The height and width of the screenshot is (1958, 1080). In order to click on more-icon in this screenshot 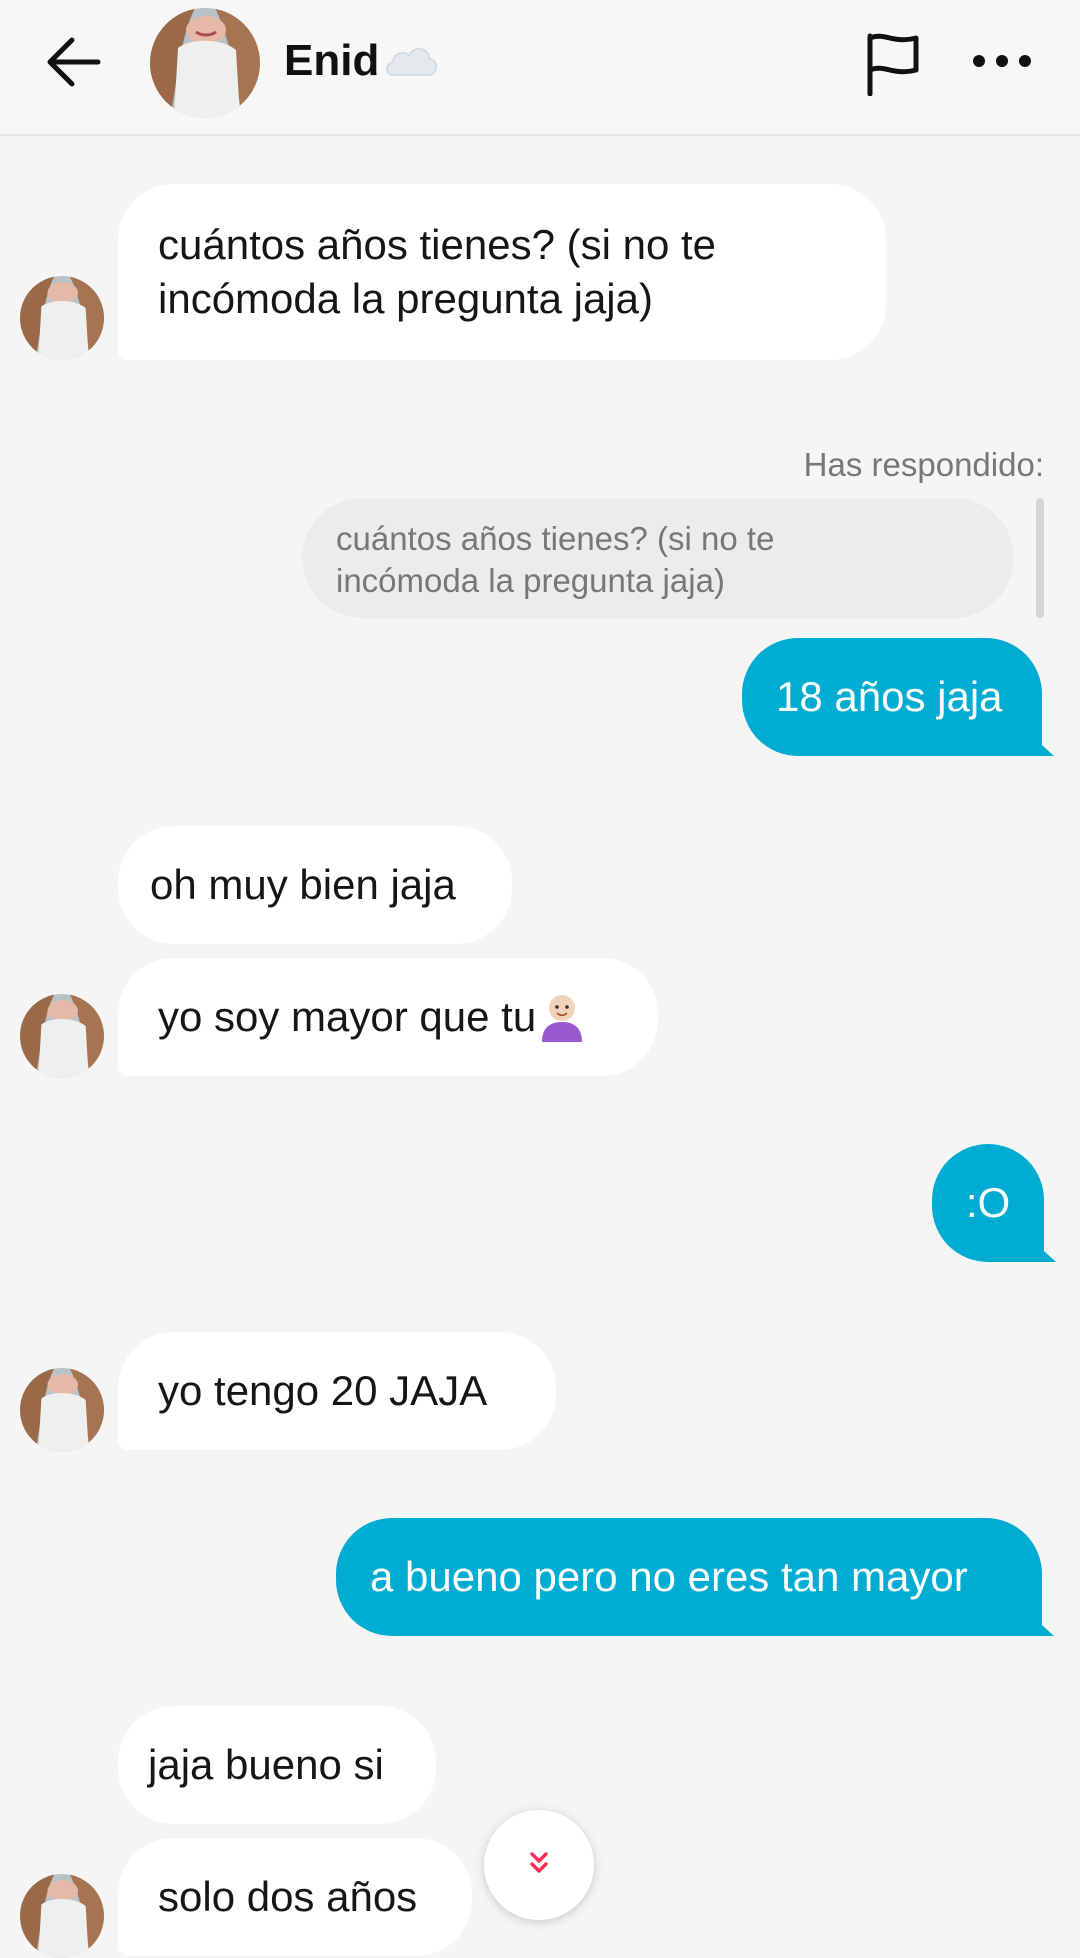, I will do `click(1002, 61)`.